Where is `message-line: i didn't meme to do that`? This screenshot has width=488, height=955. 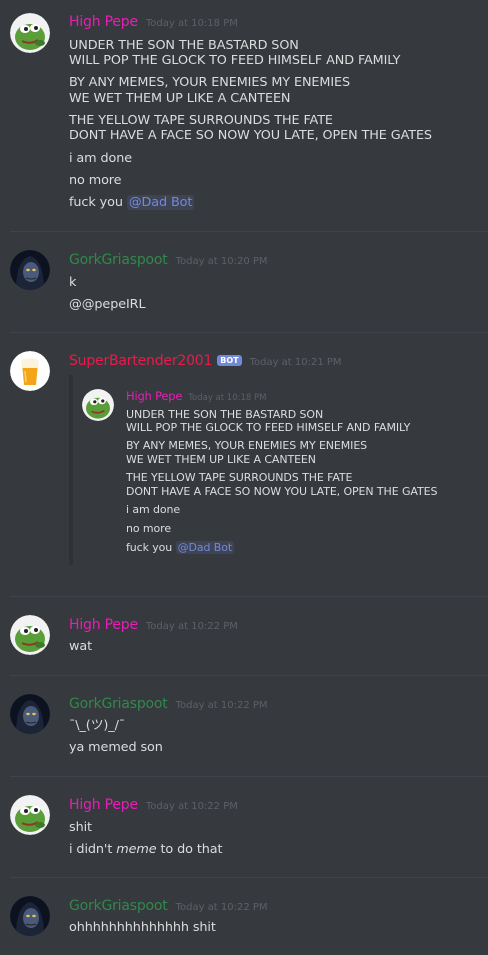
message-line: i didn't meme to do that is located at coordinates (146, 849).